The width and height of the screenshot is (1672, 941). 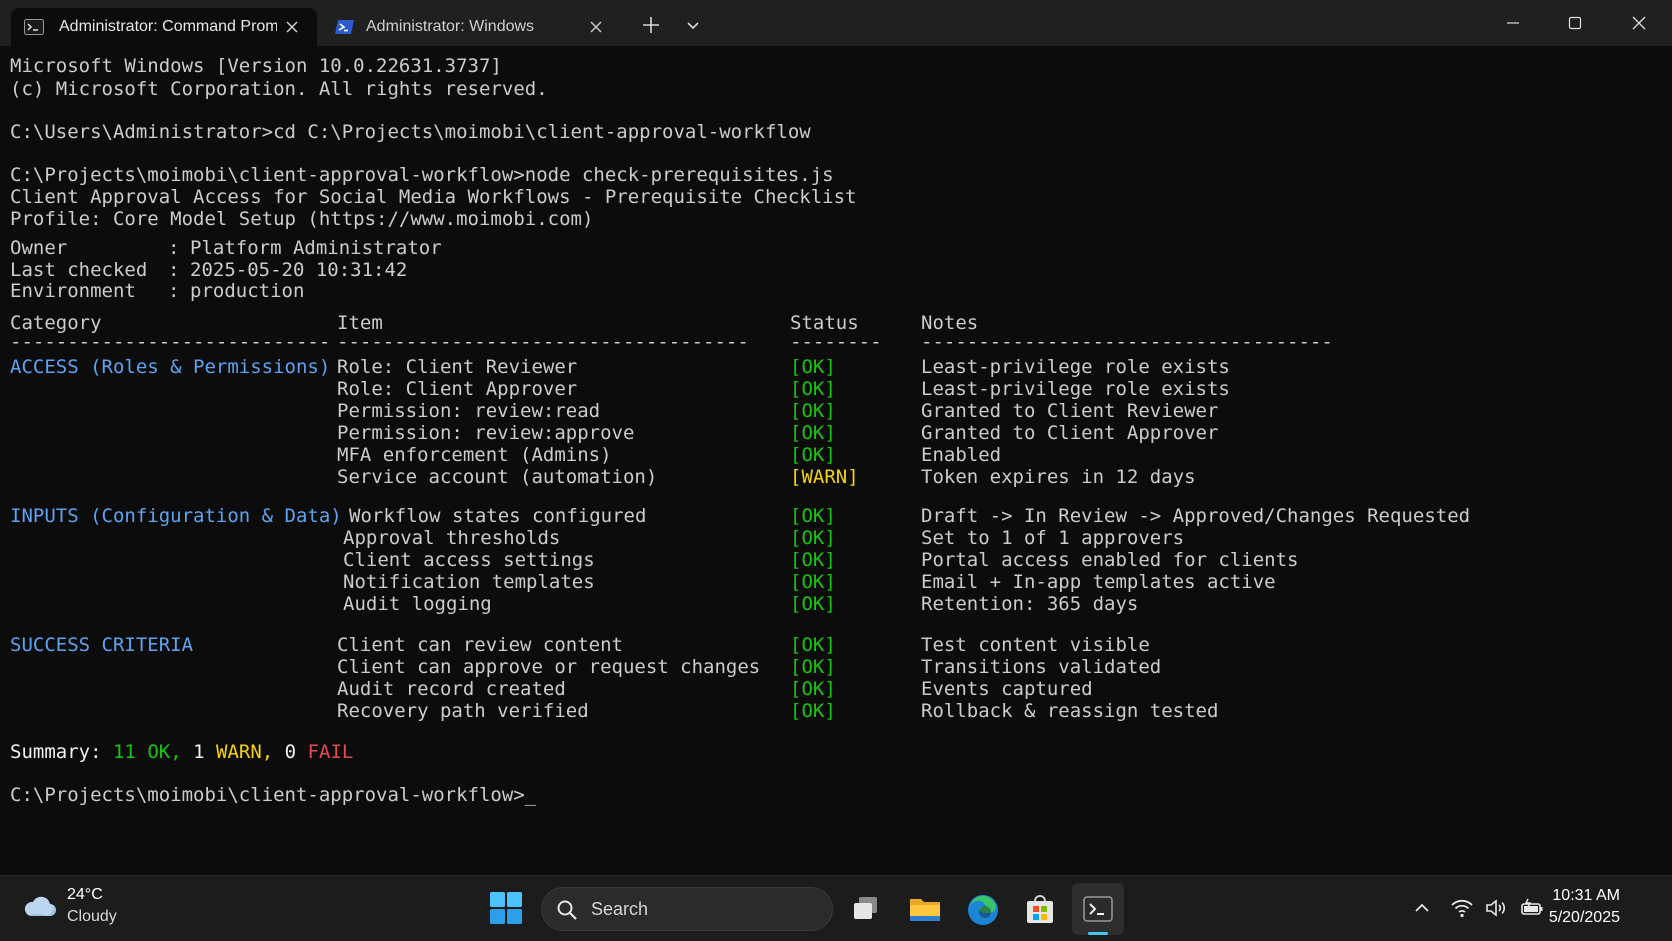 What do you see at coordinates (1058, 477) in the screenshot?
I see `checklist-note: Token expires in 12 days` at bounding box center [1058, 477].